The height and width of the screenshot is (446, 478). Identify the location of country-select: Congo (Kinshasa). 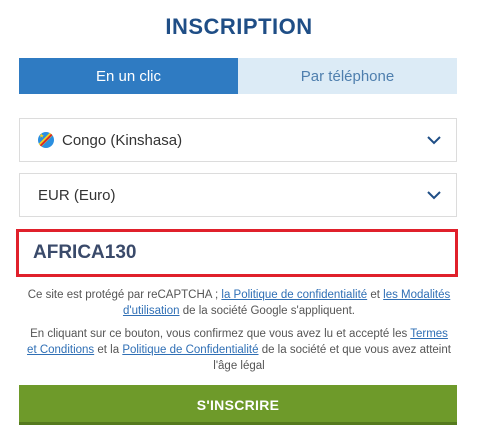
(238, 140).